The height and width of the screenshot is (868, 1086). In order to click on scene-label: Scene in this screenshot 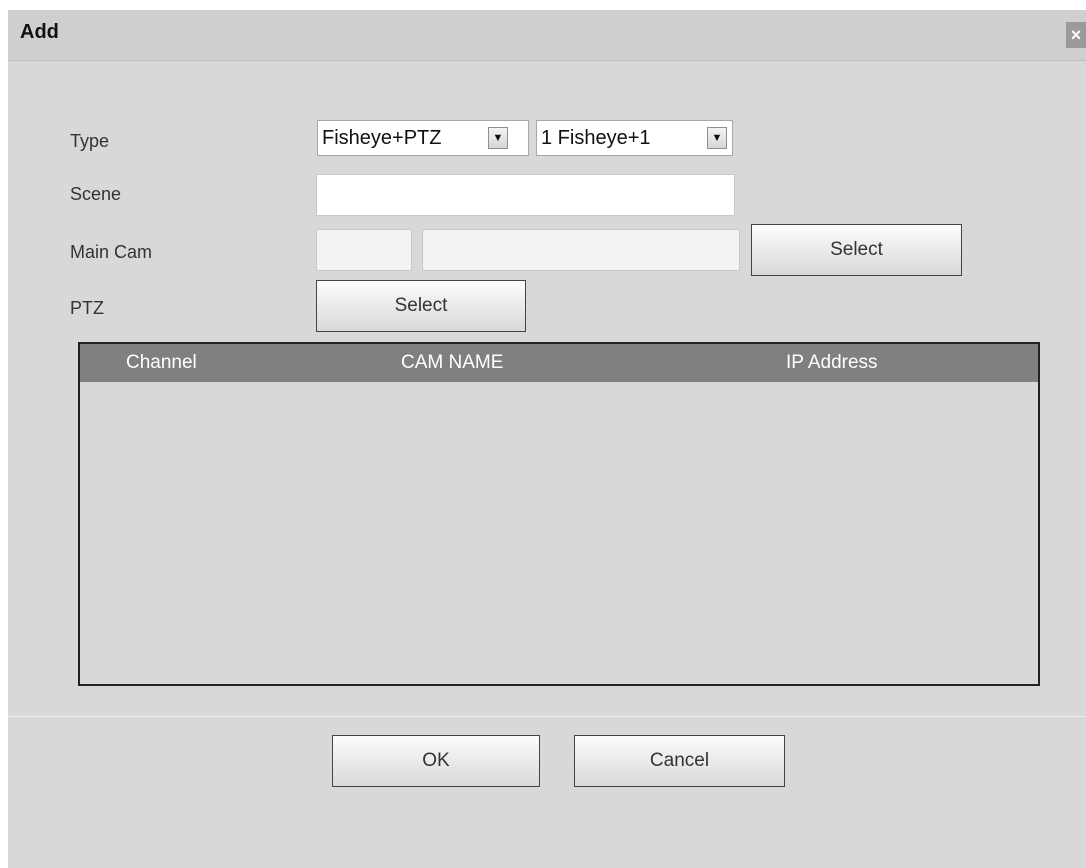, I will do `click(96, 194)`.